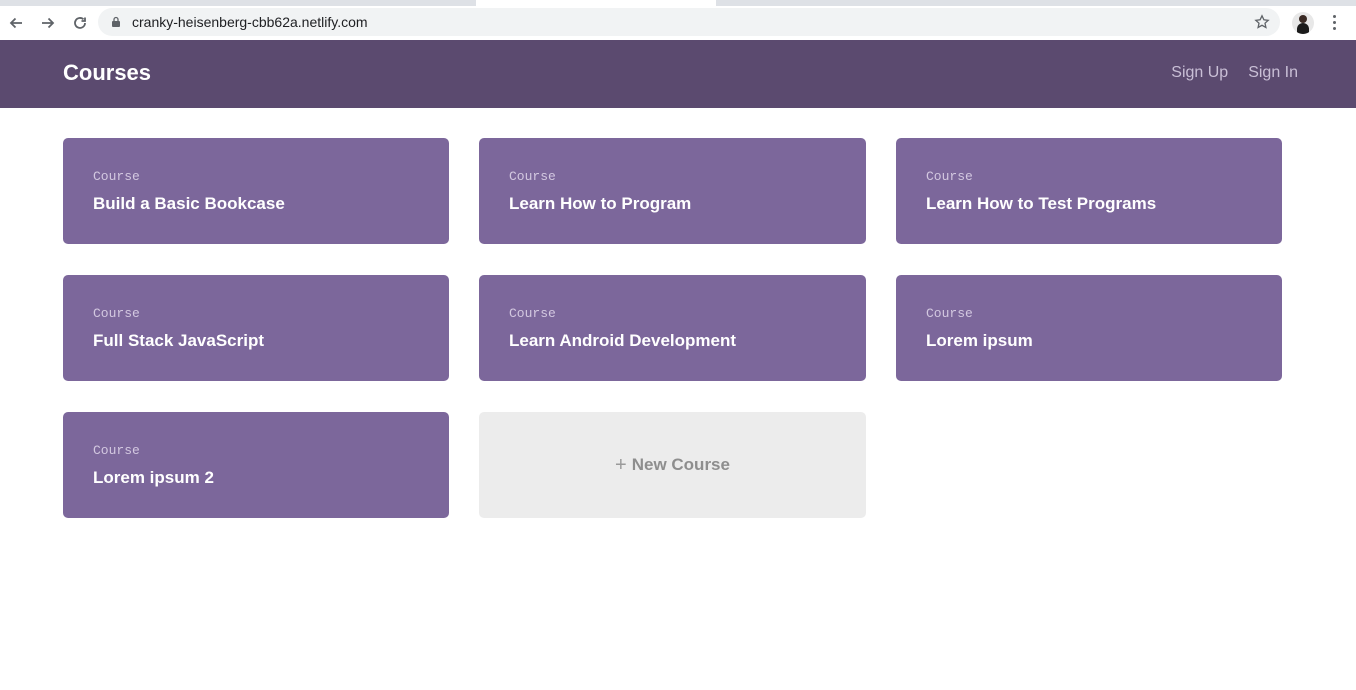  Describe the element at coordinates (250, 22) in the screenshot. I see `url-text: cranky-heisenberg-cbb62a.netlify.com` at that location.